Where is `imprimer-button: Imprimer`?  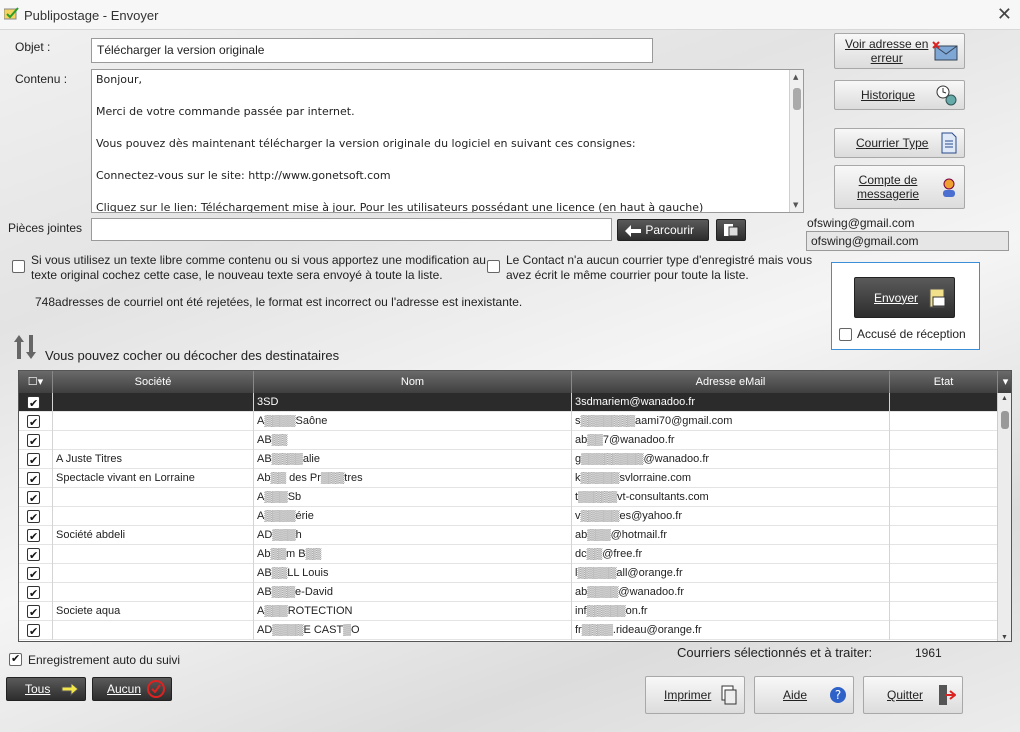
imprimer-button: Imprimer is located at coordinates (695, 695).